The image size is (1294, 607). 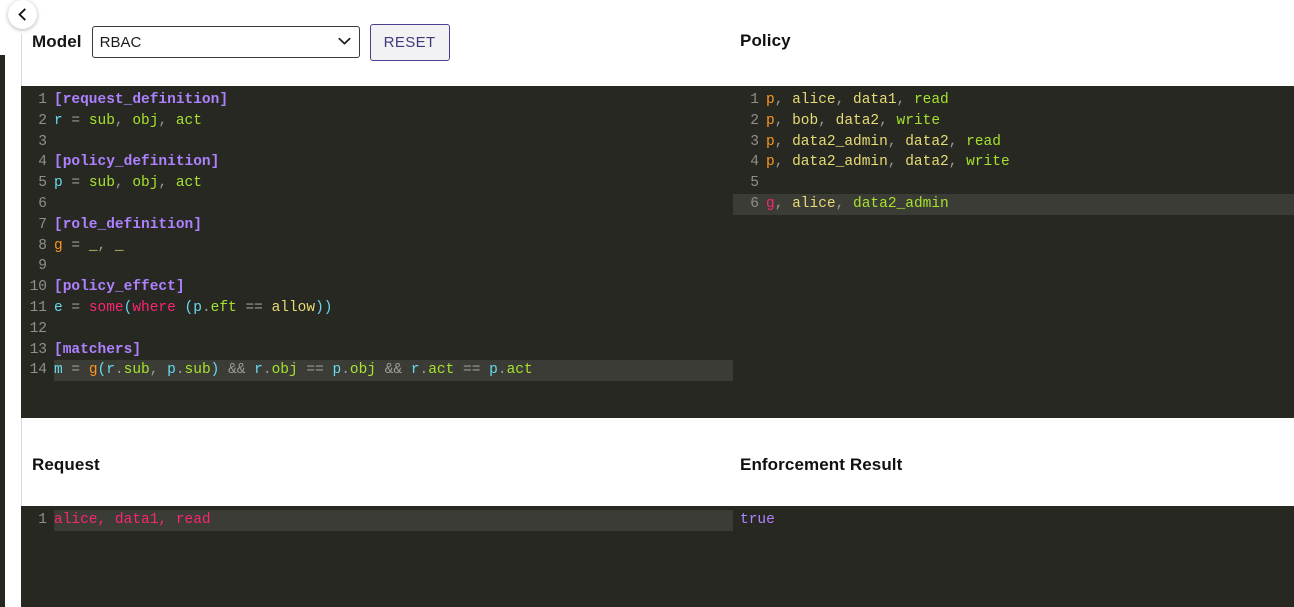 I want to click on line-number: 8, so click(x=42, y=245).